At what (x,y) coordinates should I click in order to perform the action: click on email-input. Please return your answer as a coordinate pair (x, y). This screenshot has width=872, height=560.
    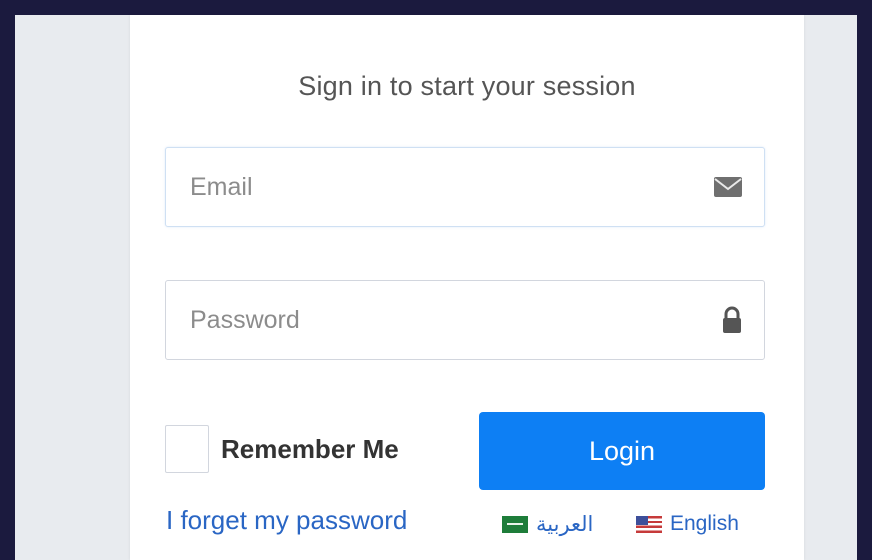
    Looking at the image, I should click on (465, 187).